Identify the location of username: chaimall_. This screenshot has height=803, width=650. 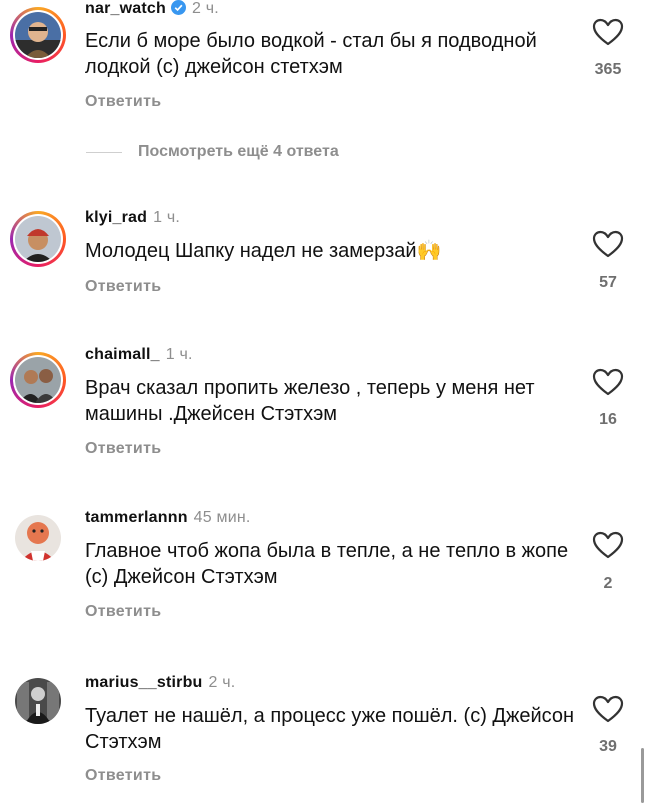
(122, 354).